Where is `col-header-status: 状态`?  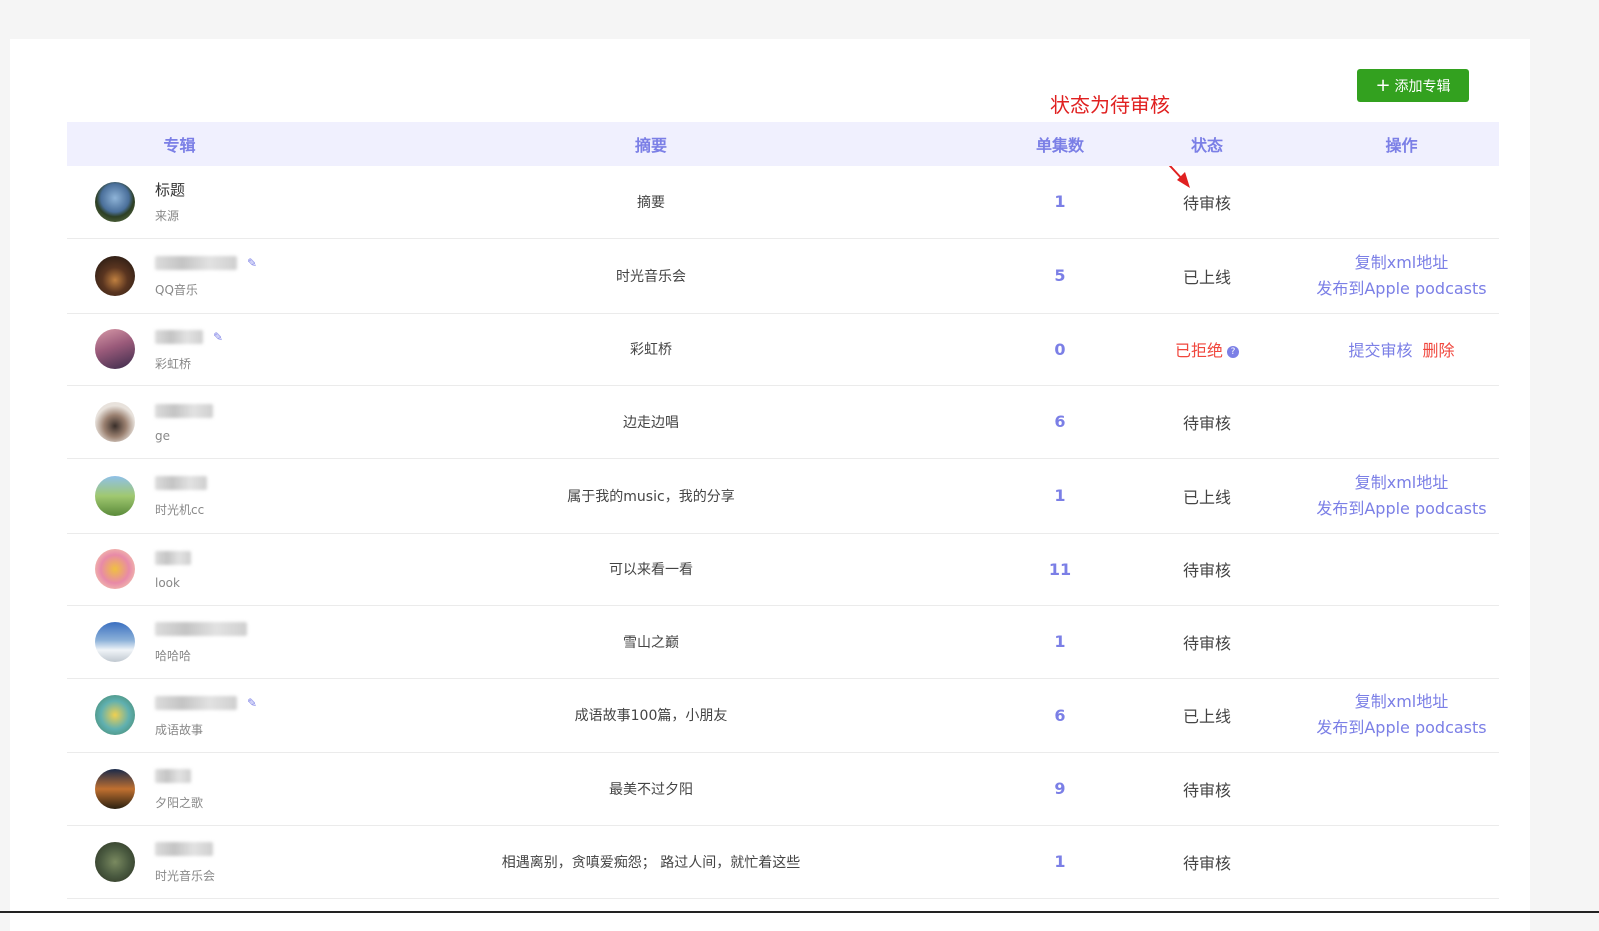
col-header-status: 状态 is located at coordinates (1206, 145).